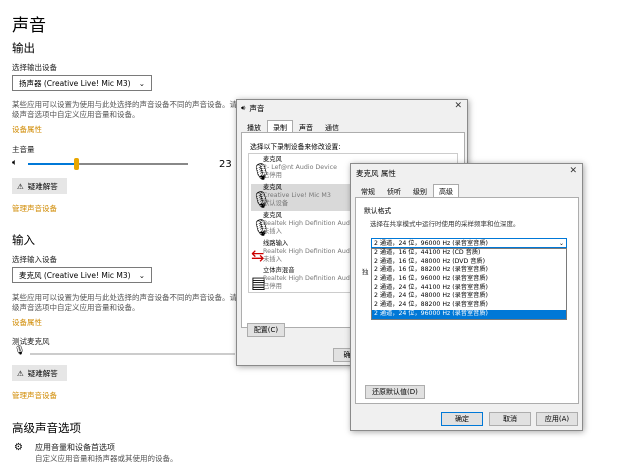 The image size is (640, 471). What do you see at coordinates (75, 83) in the screenshot?
I see `output-device-value: 扬声器 (Creative Live! Mic M3)` at bounding box center [75, 83].